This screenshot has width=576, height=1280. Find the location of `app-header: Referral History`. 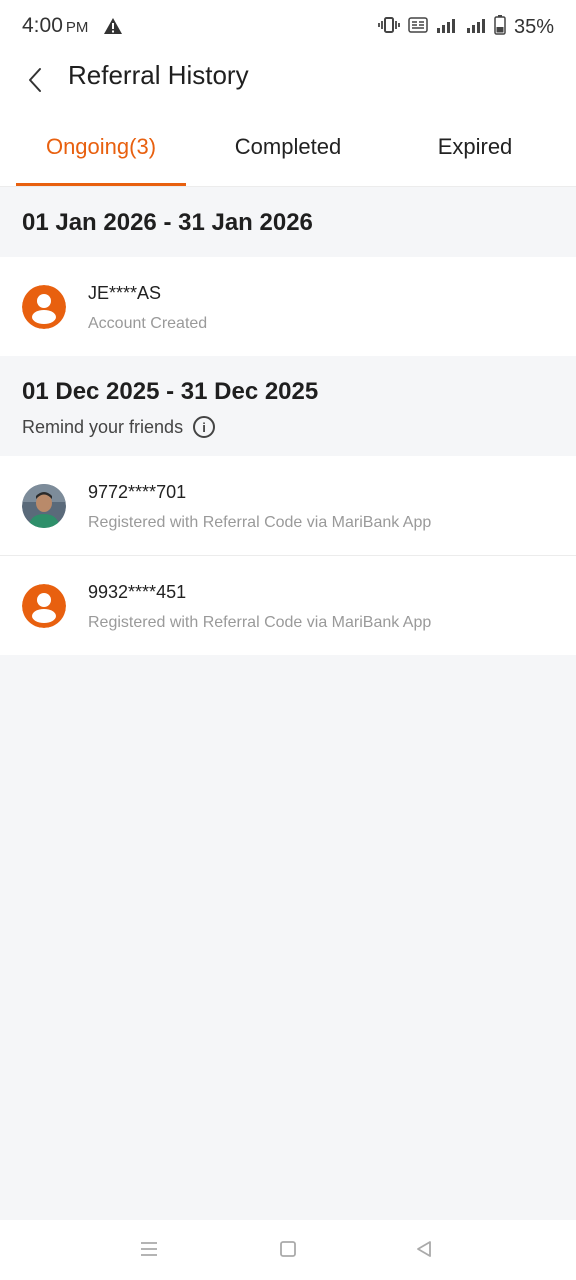

app-header: Referral History is located at coordinates (288, 86).